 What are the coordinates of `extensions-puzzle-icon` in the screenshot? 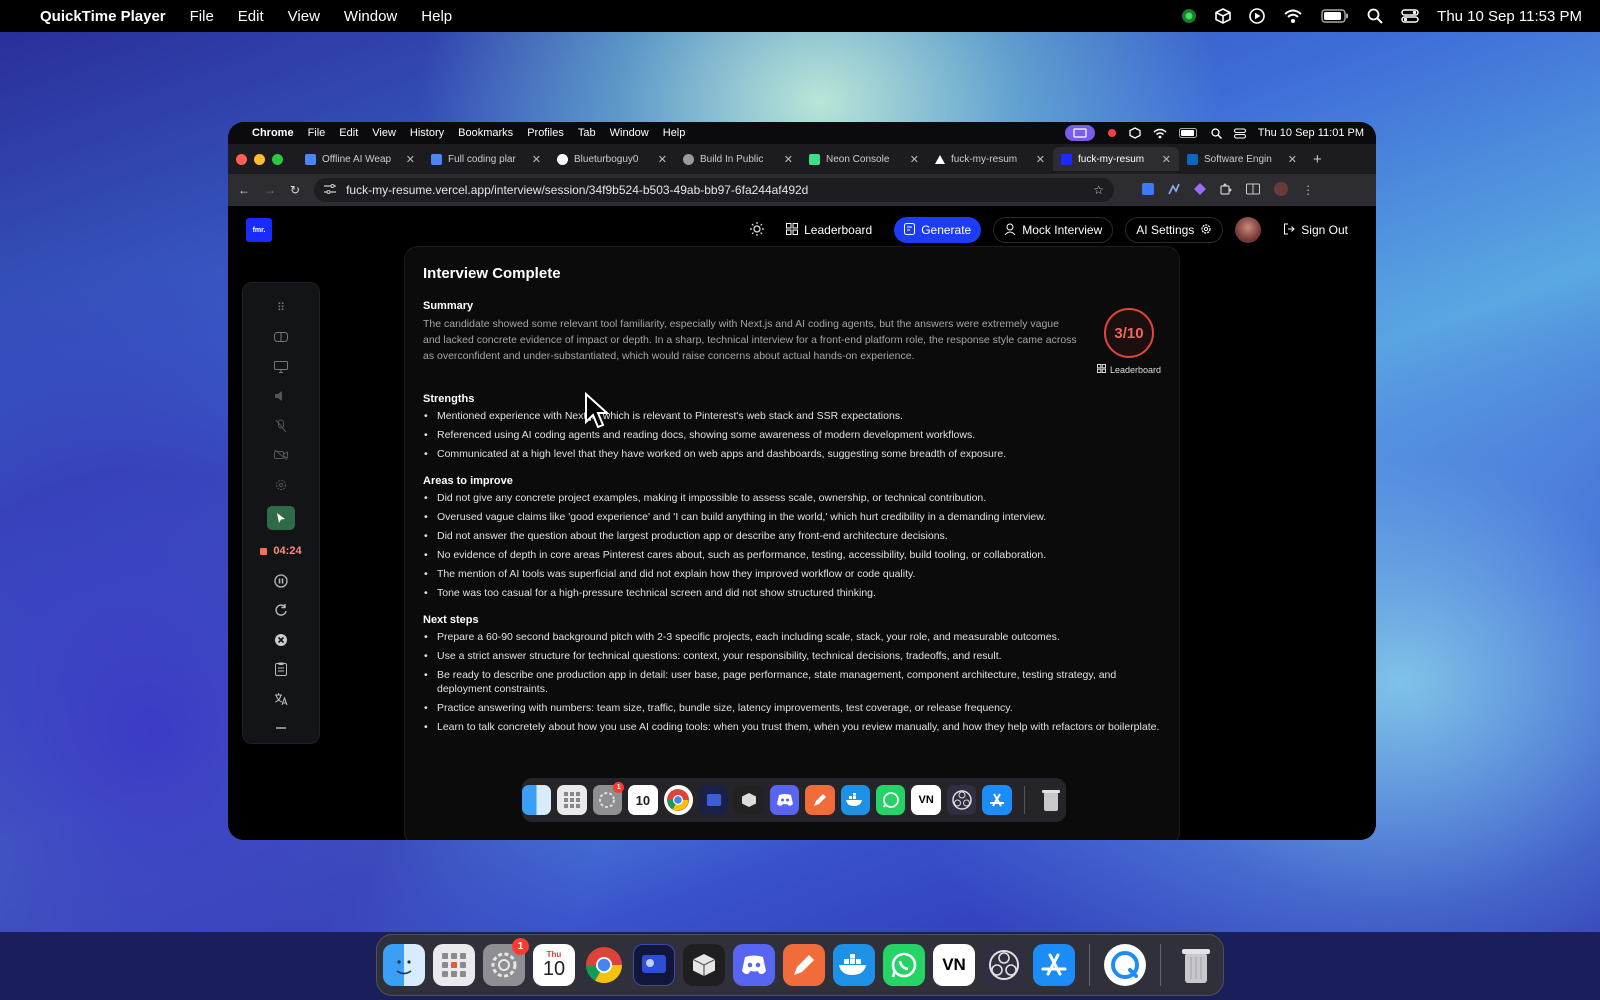 It's located at (1226, 190).